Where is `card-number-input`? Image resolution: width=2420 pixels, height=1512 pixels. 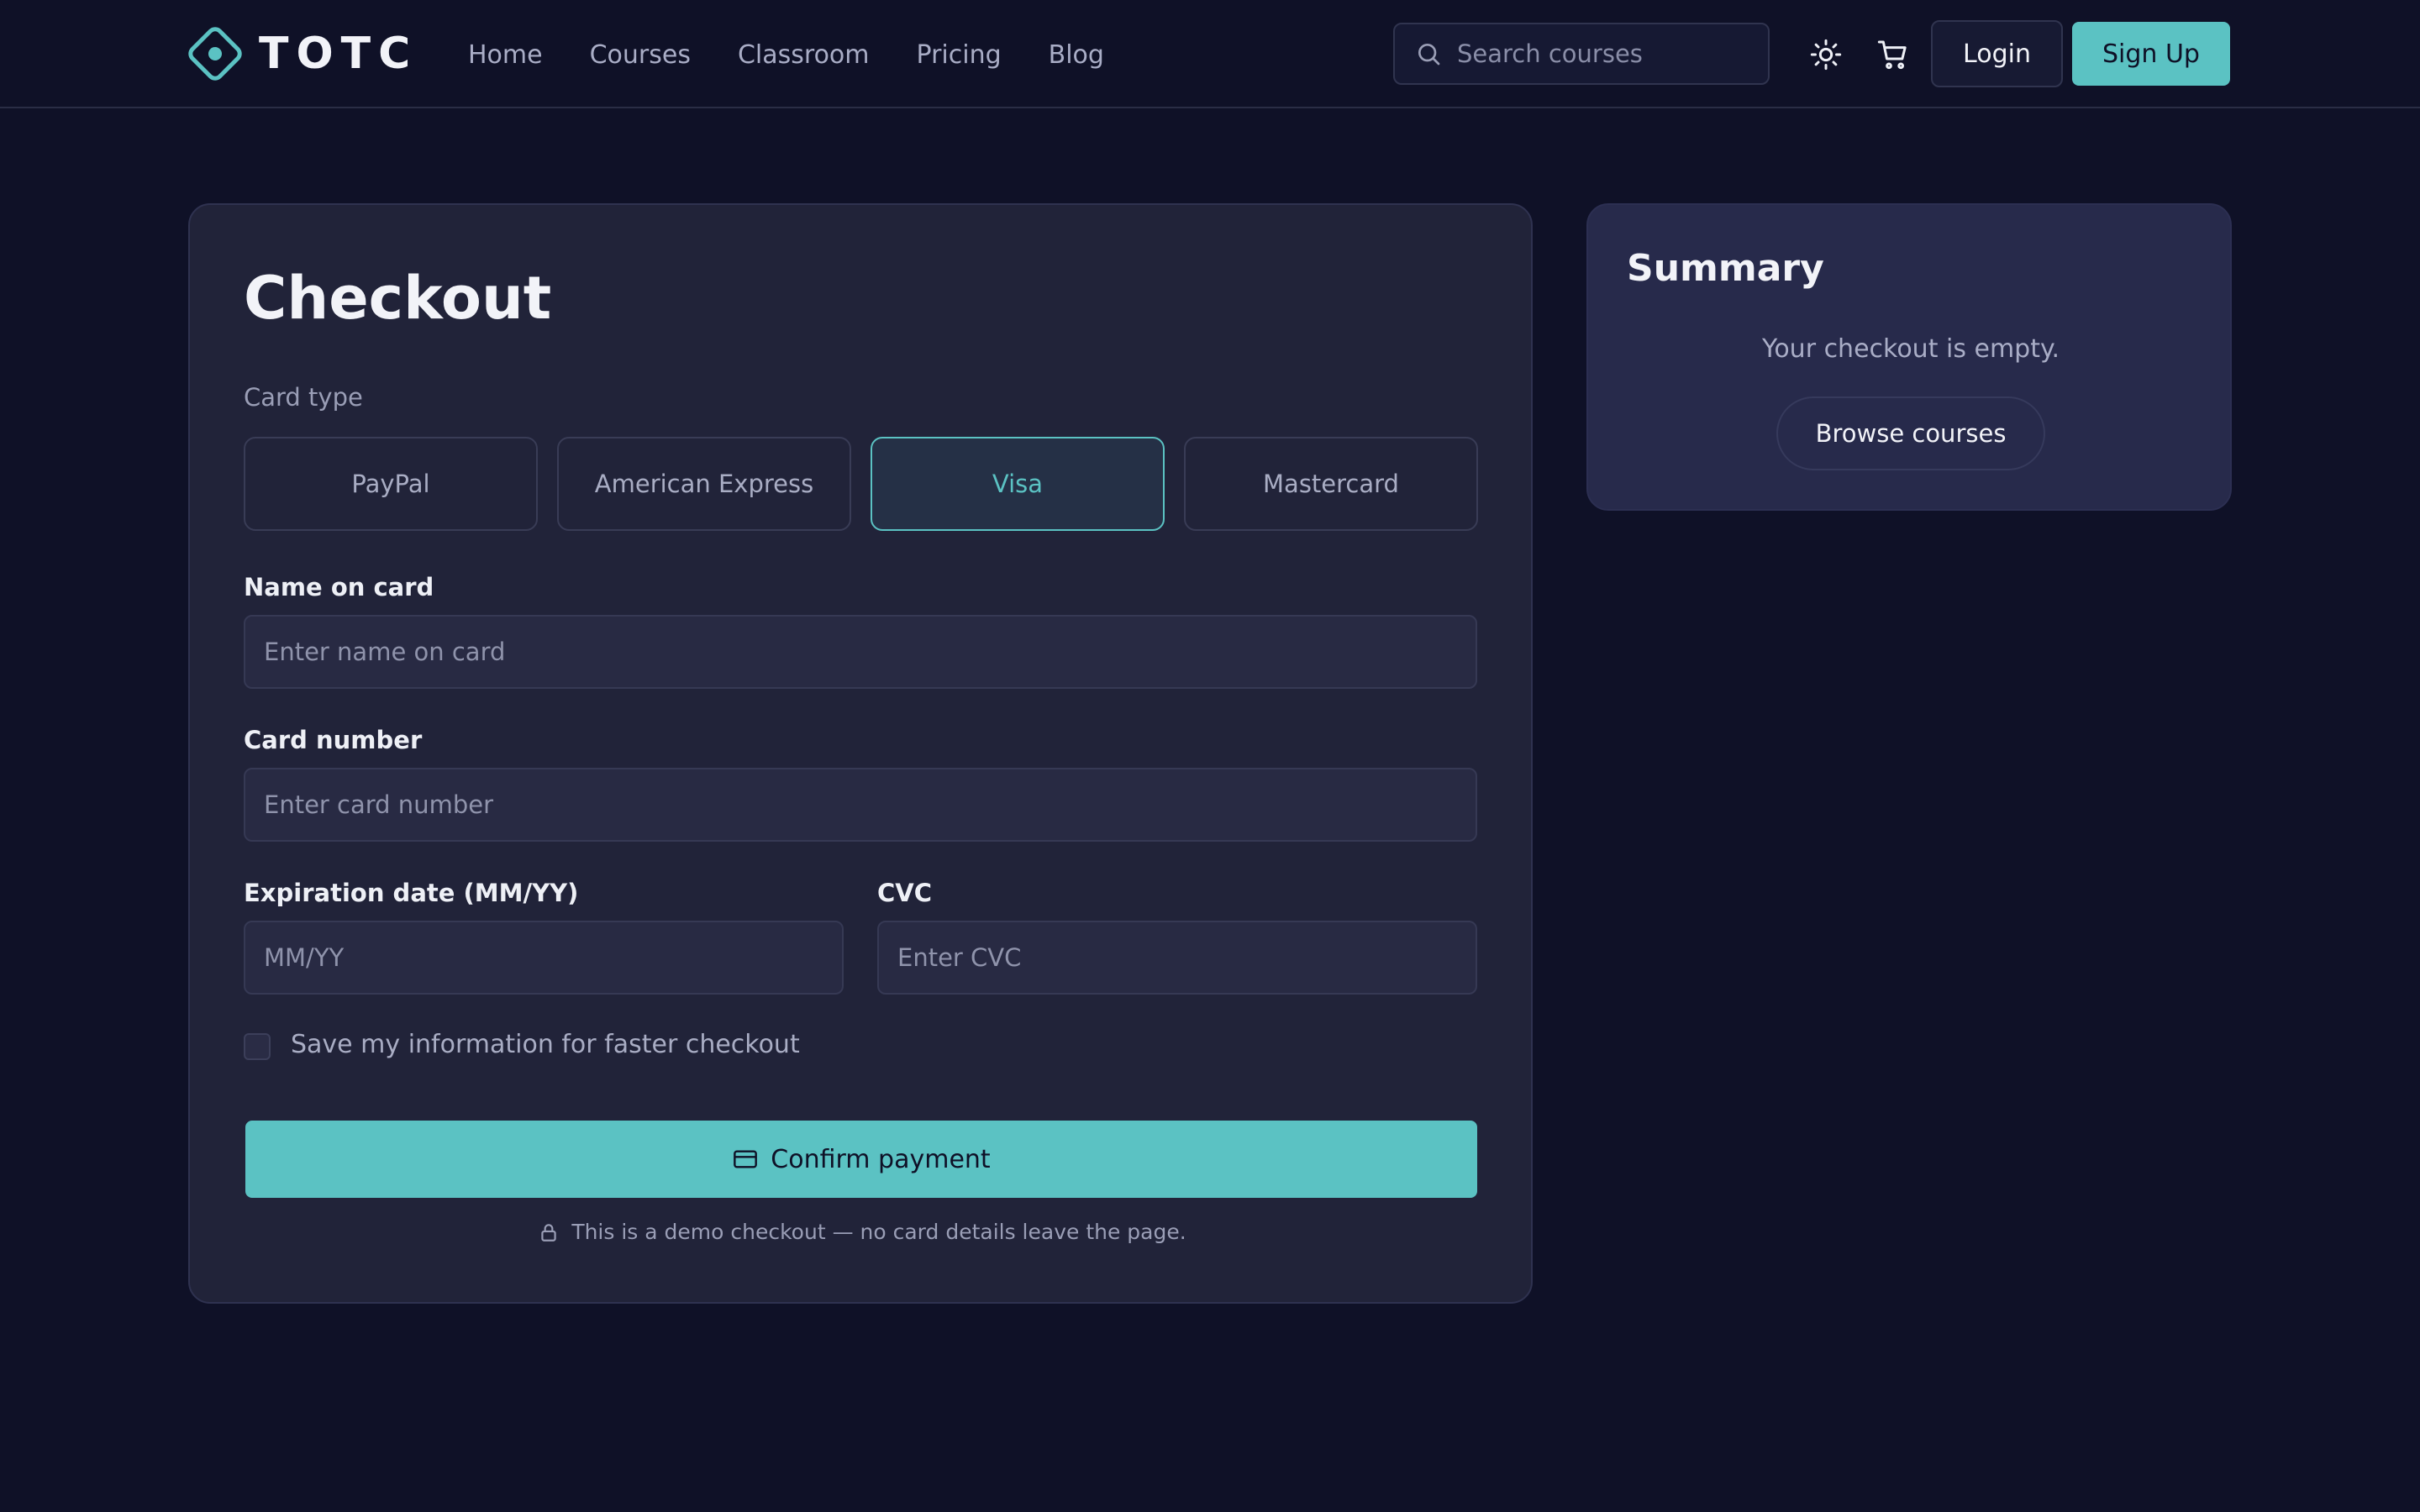 card-number-input is located at coordinates (870, 804).